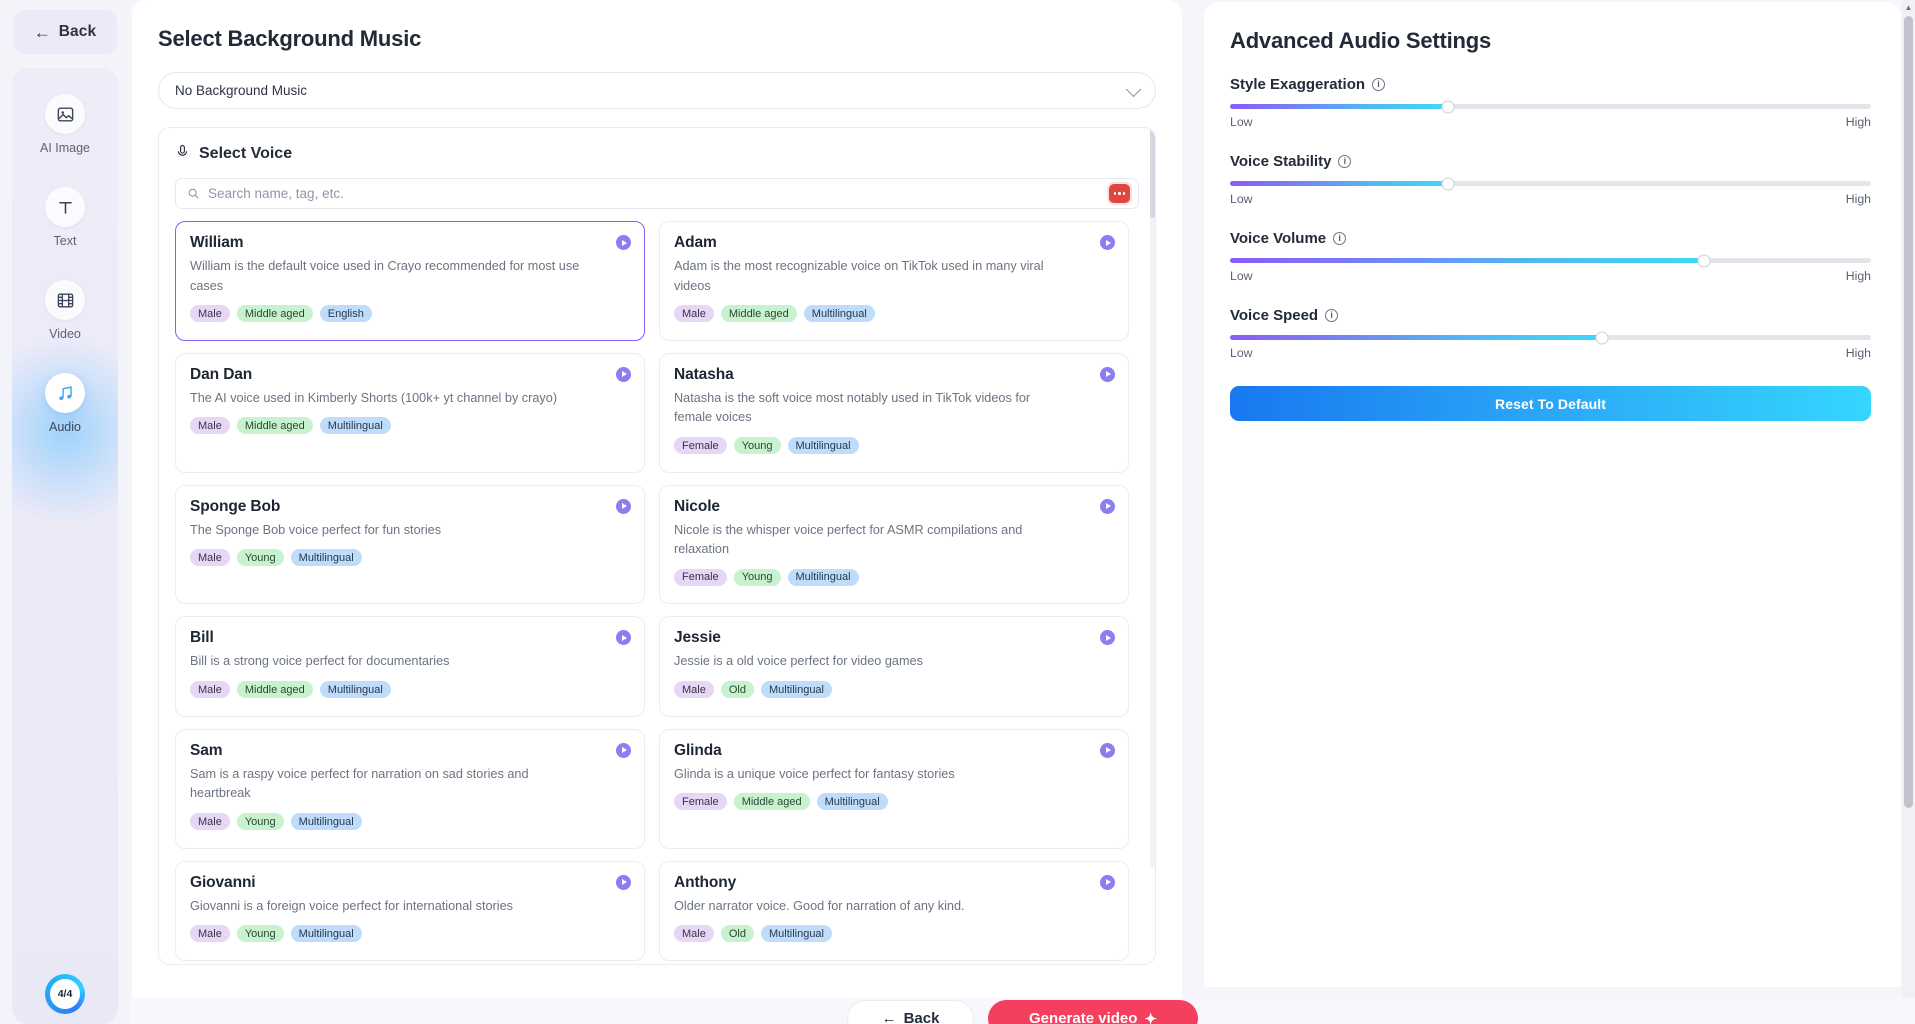 The width and height of the screenshot is (1915, 1024). I want to click on voice-name: Jessie, so click(697, 638).